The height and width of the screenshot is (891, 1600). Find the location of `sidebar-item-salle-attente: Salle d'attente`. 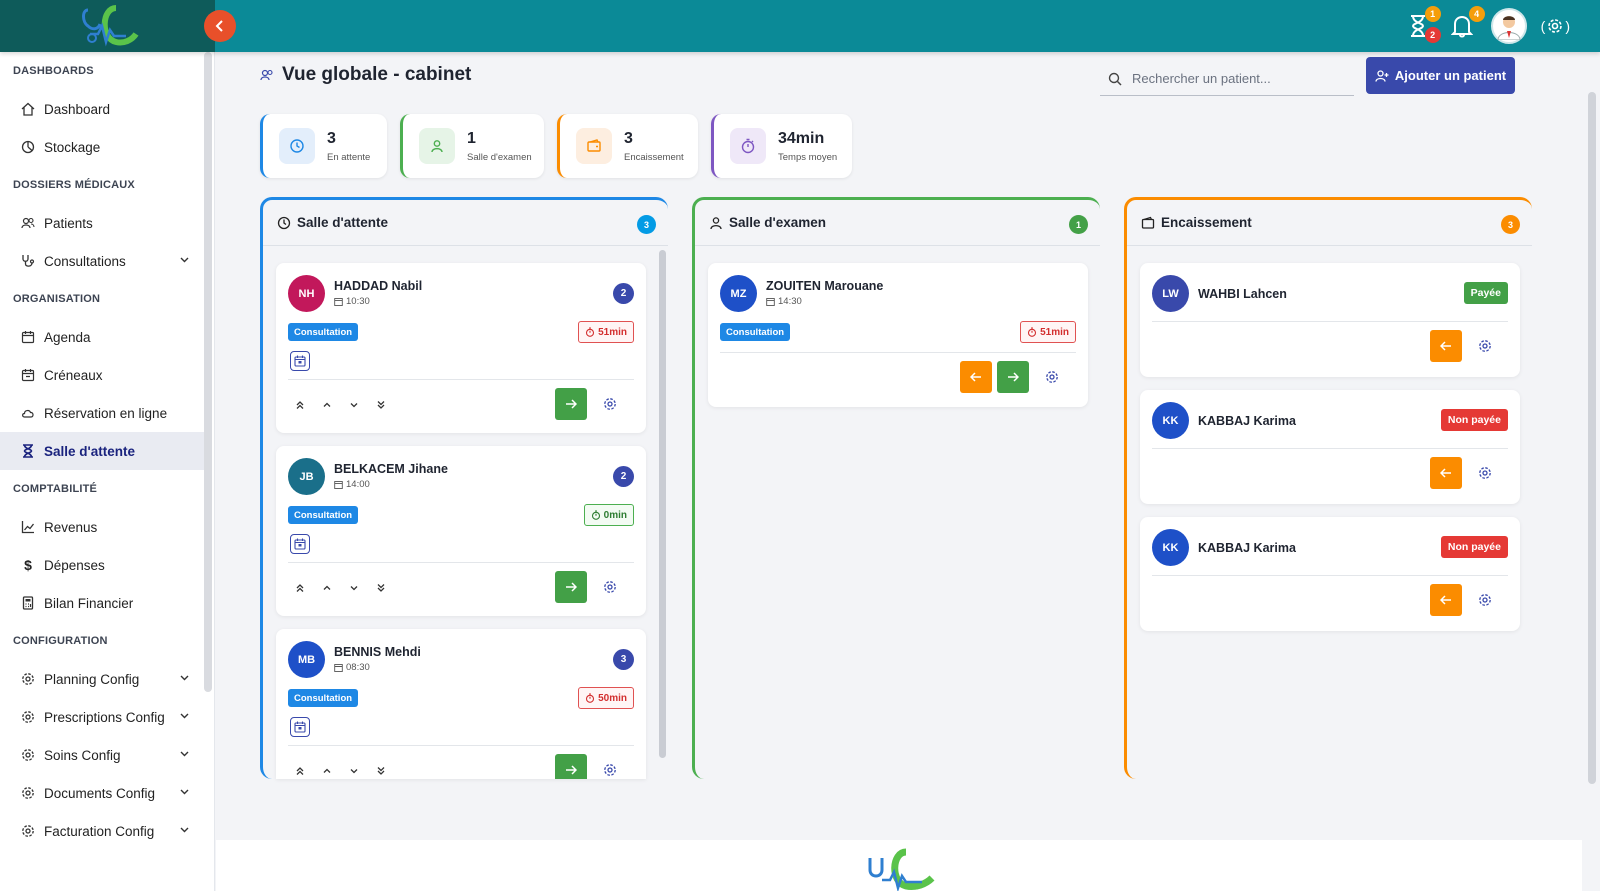

sidebar-item-salle-attente: Salle d'attente is located at coordinates (105, 451).